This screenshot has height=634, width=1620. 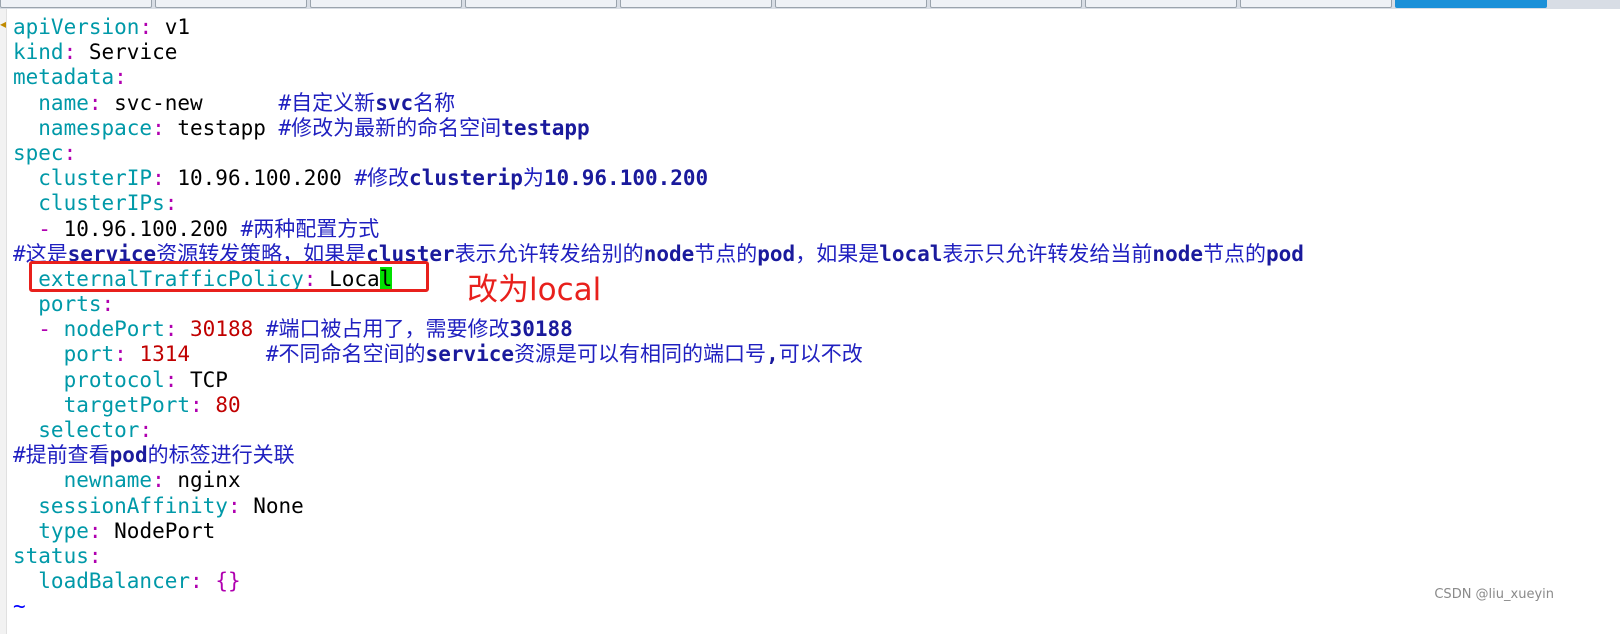 What do you see at coordinates (658, 506) in the screenshot?
I see `code-line: sessionAffinity: None` at bounding box center [658, 506].